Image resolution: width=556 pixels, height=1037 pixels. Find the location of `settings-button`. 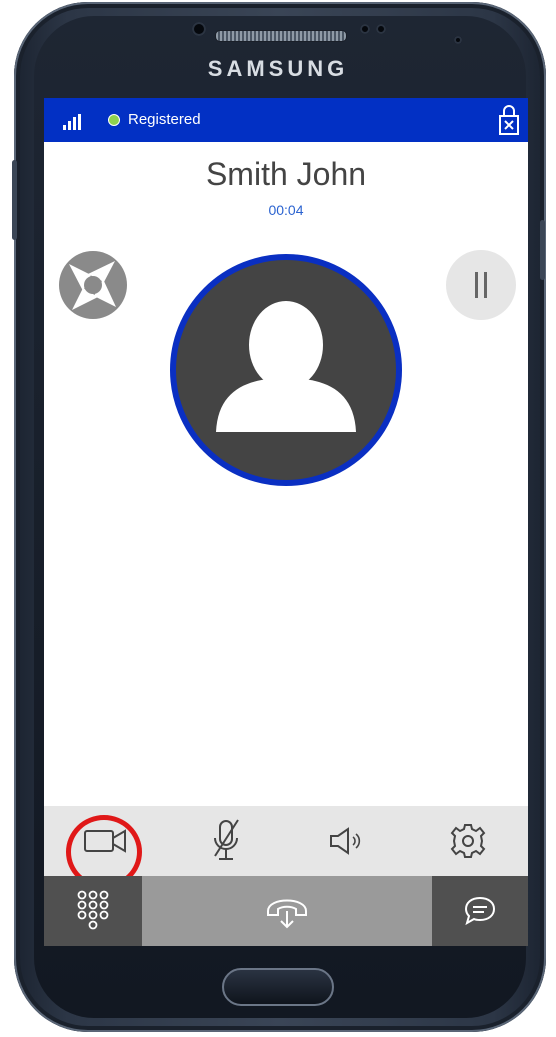

settings-button is located at coordinates (467, 841).